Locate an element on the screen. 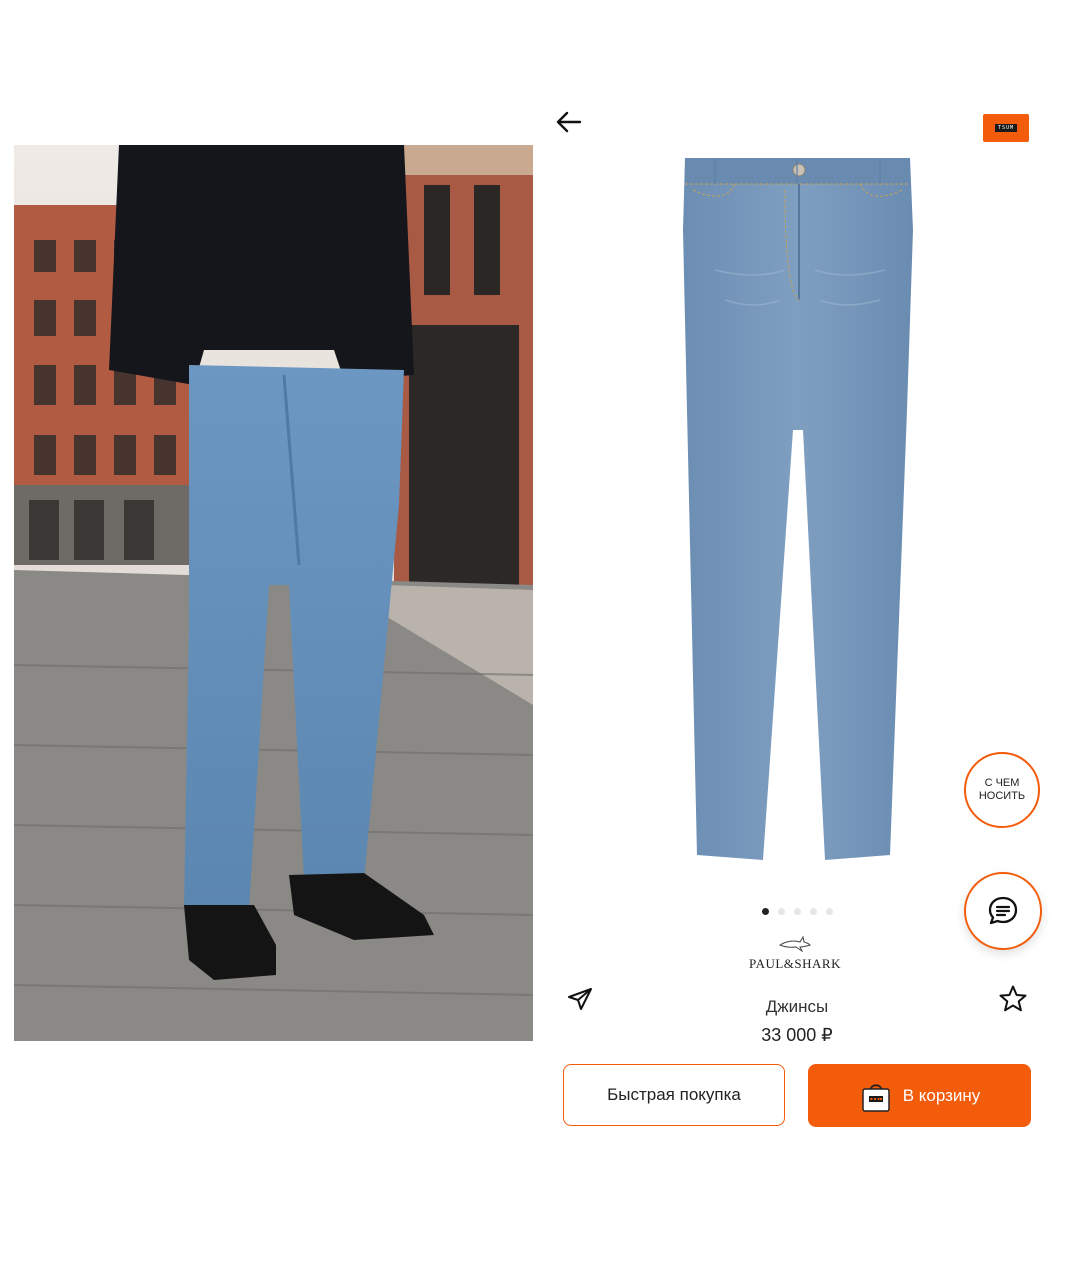 This screenshot has width=1080, height=1280. product-price: 33 000 ₽ is located at coordinates (797, 1035).